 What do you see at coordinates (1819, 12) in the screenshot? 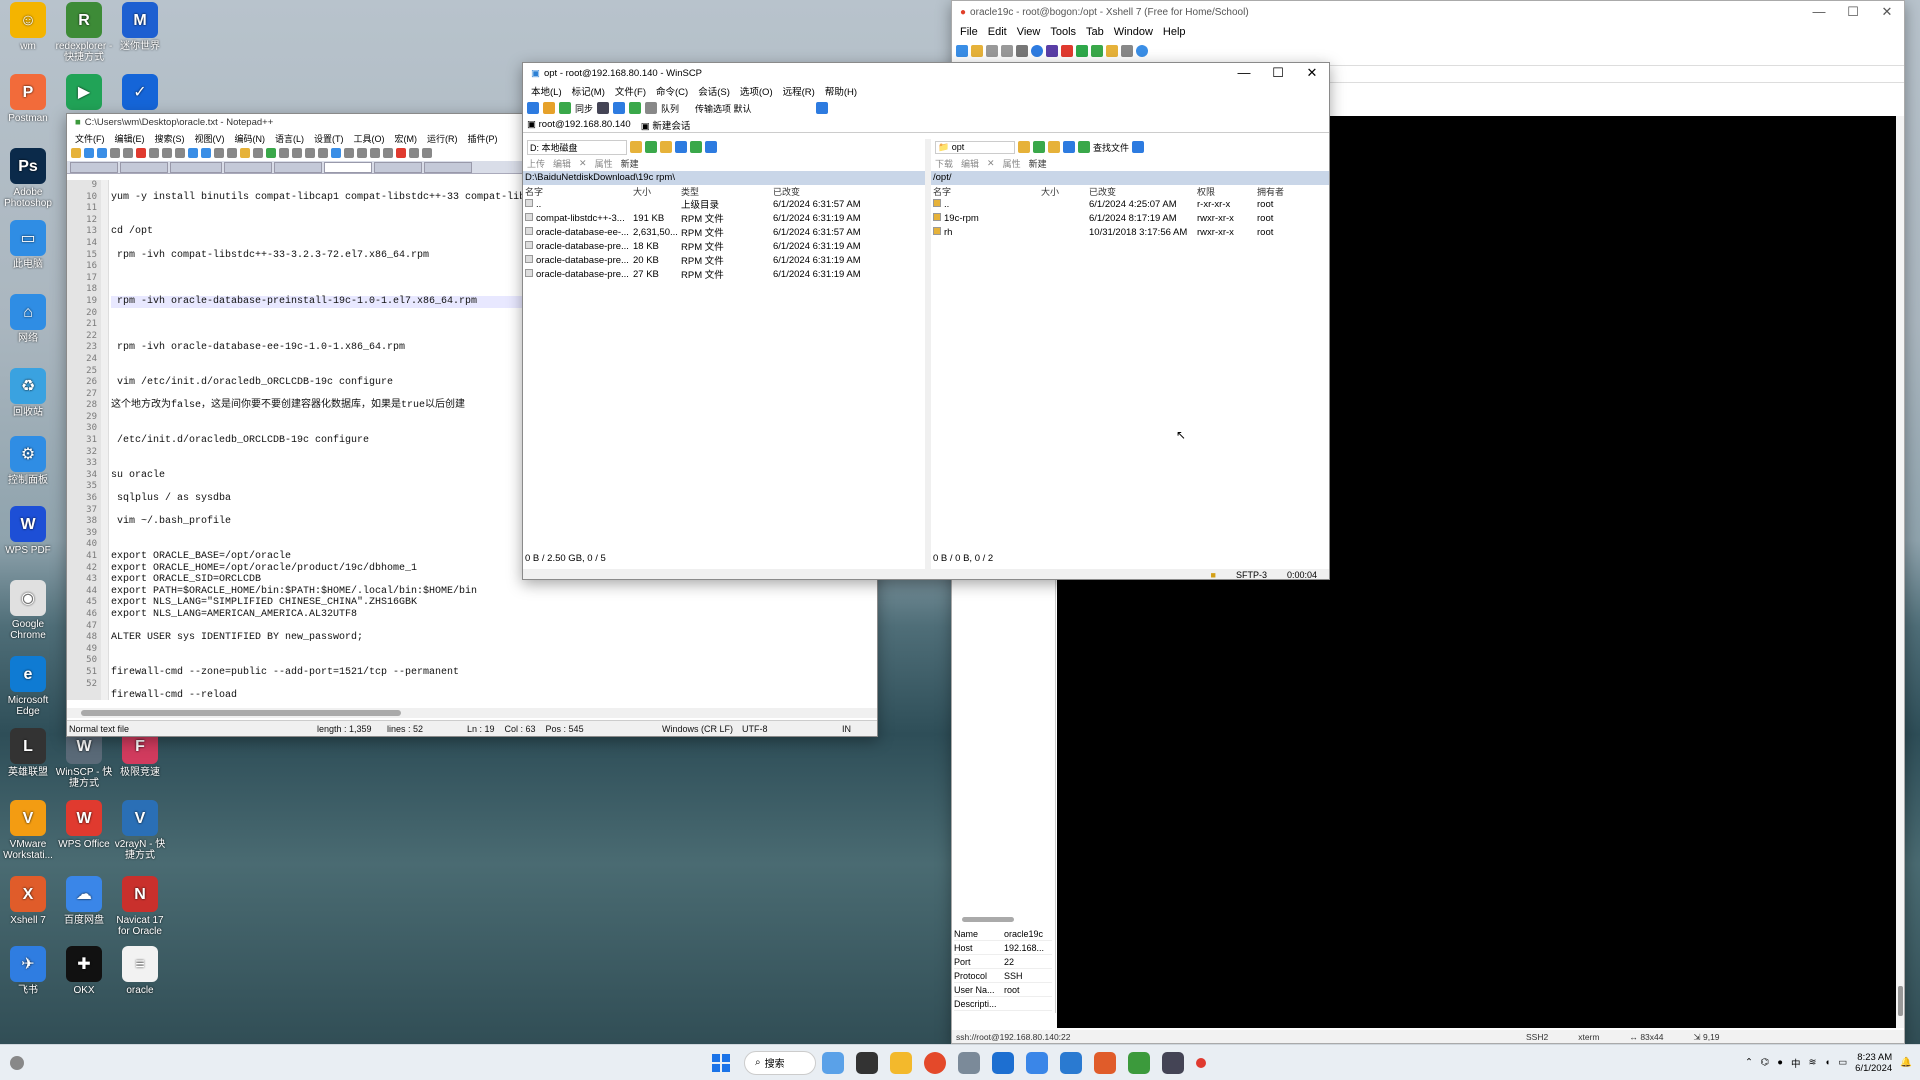
I see `minimize-icon: —` at bounding box center [1819, 12].